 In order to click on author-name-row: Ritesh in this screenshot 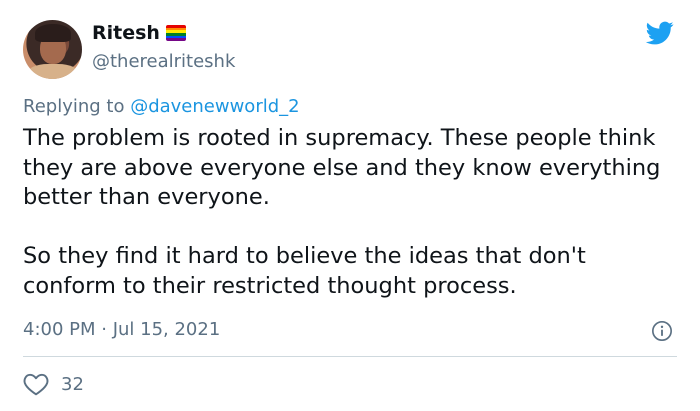, I will do `click(139, 33)`.